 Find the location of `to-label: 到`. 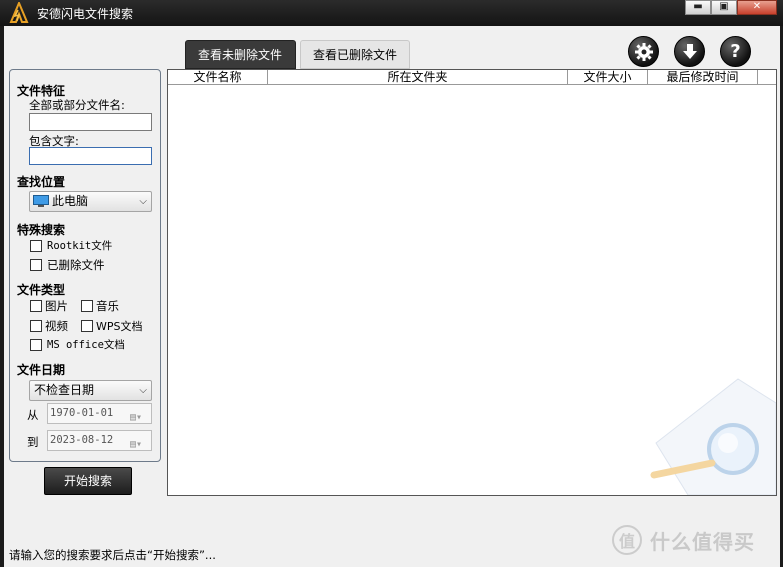

to-label: 到 is located at coordinates (33, 442).